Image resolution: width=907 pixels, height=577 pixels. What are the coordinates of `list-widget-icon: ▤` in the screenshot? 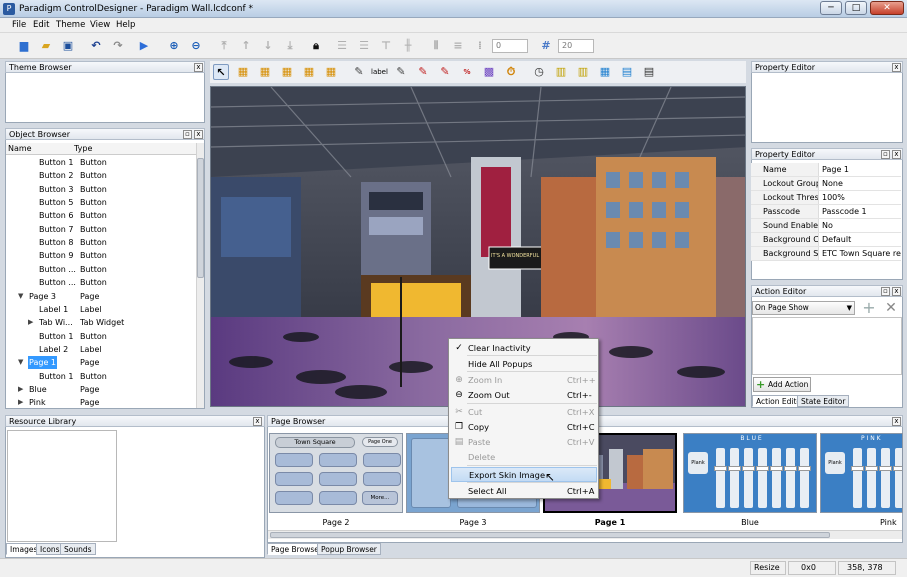 It's located at (649, 72).